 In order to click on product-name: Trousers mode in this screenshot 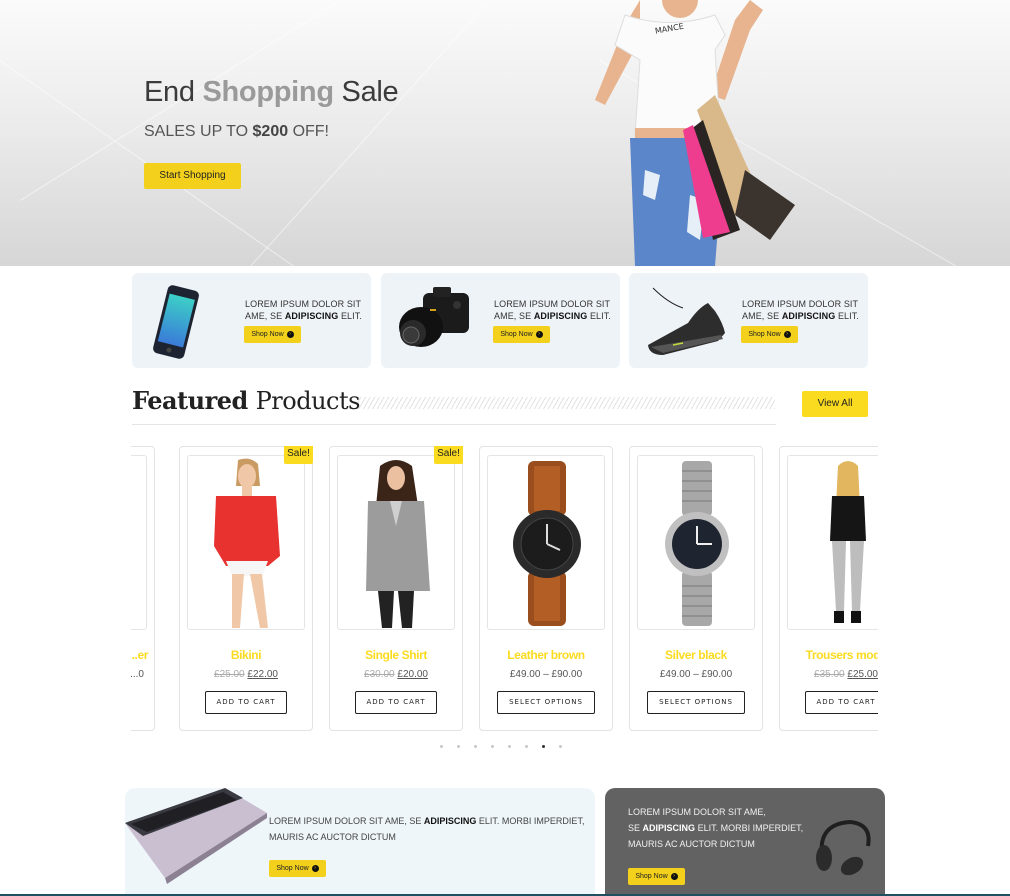, I will do `click(829, 655)`.